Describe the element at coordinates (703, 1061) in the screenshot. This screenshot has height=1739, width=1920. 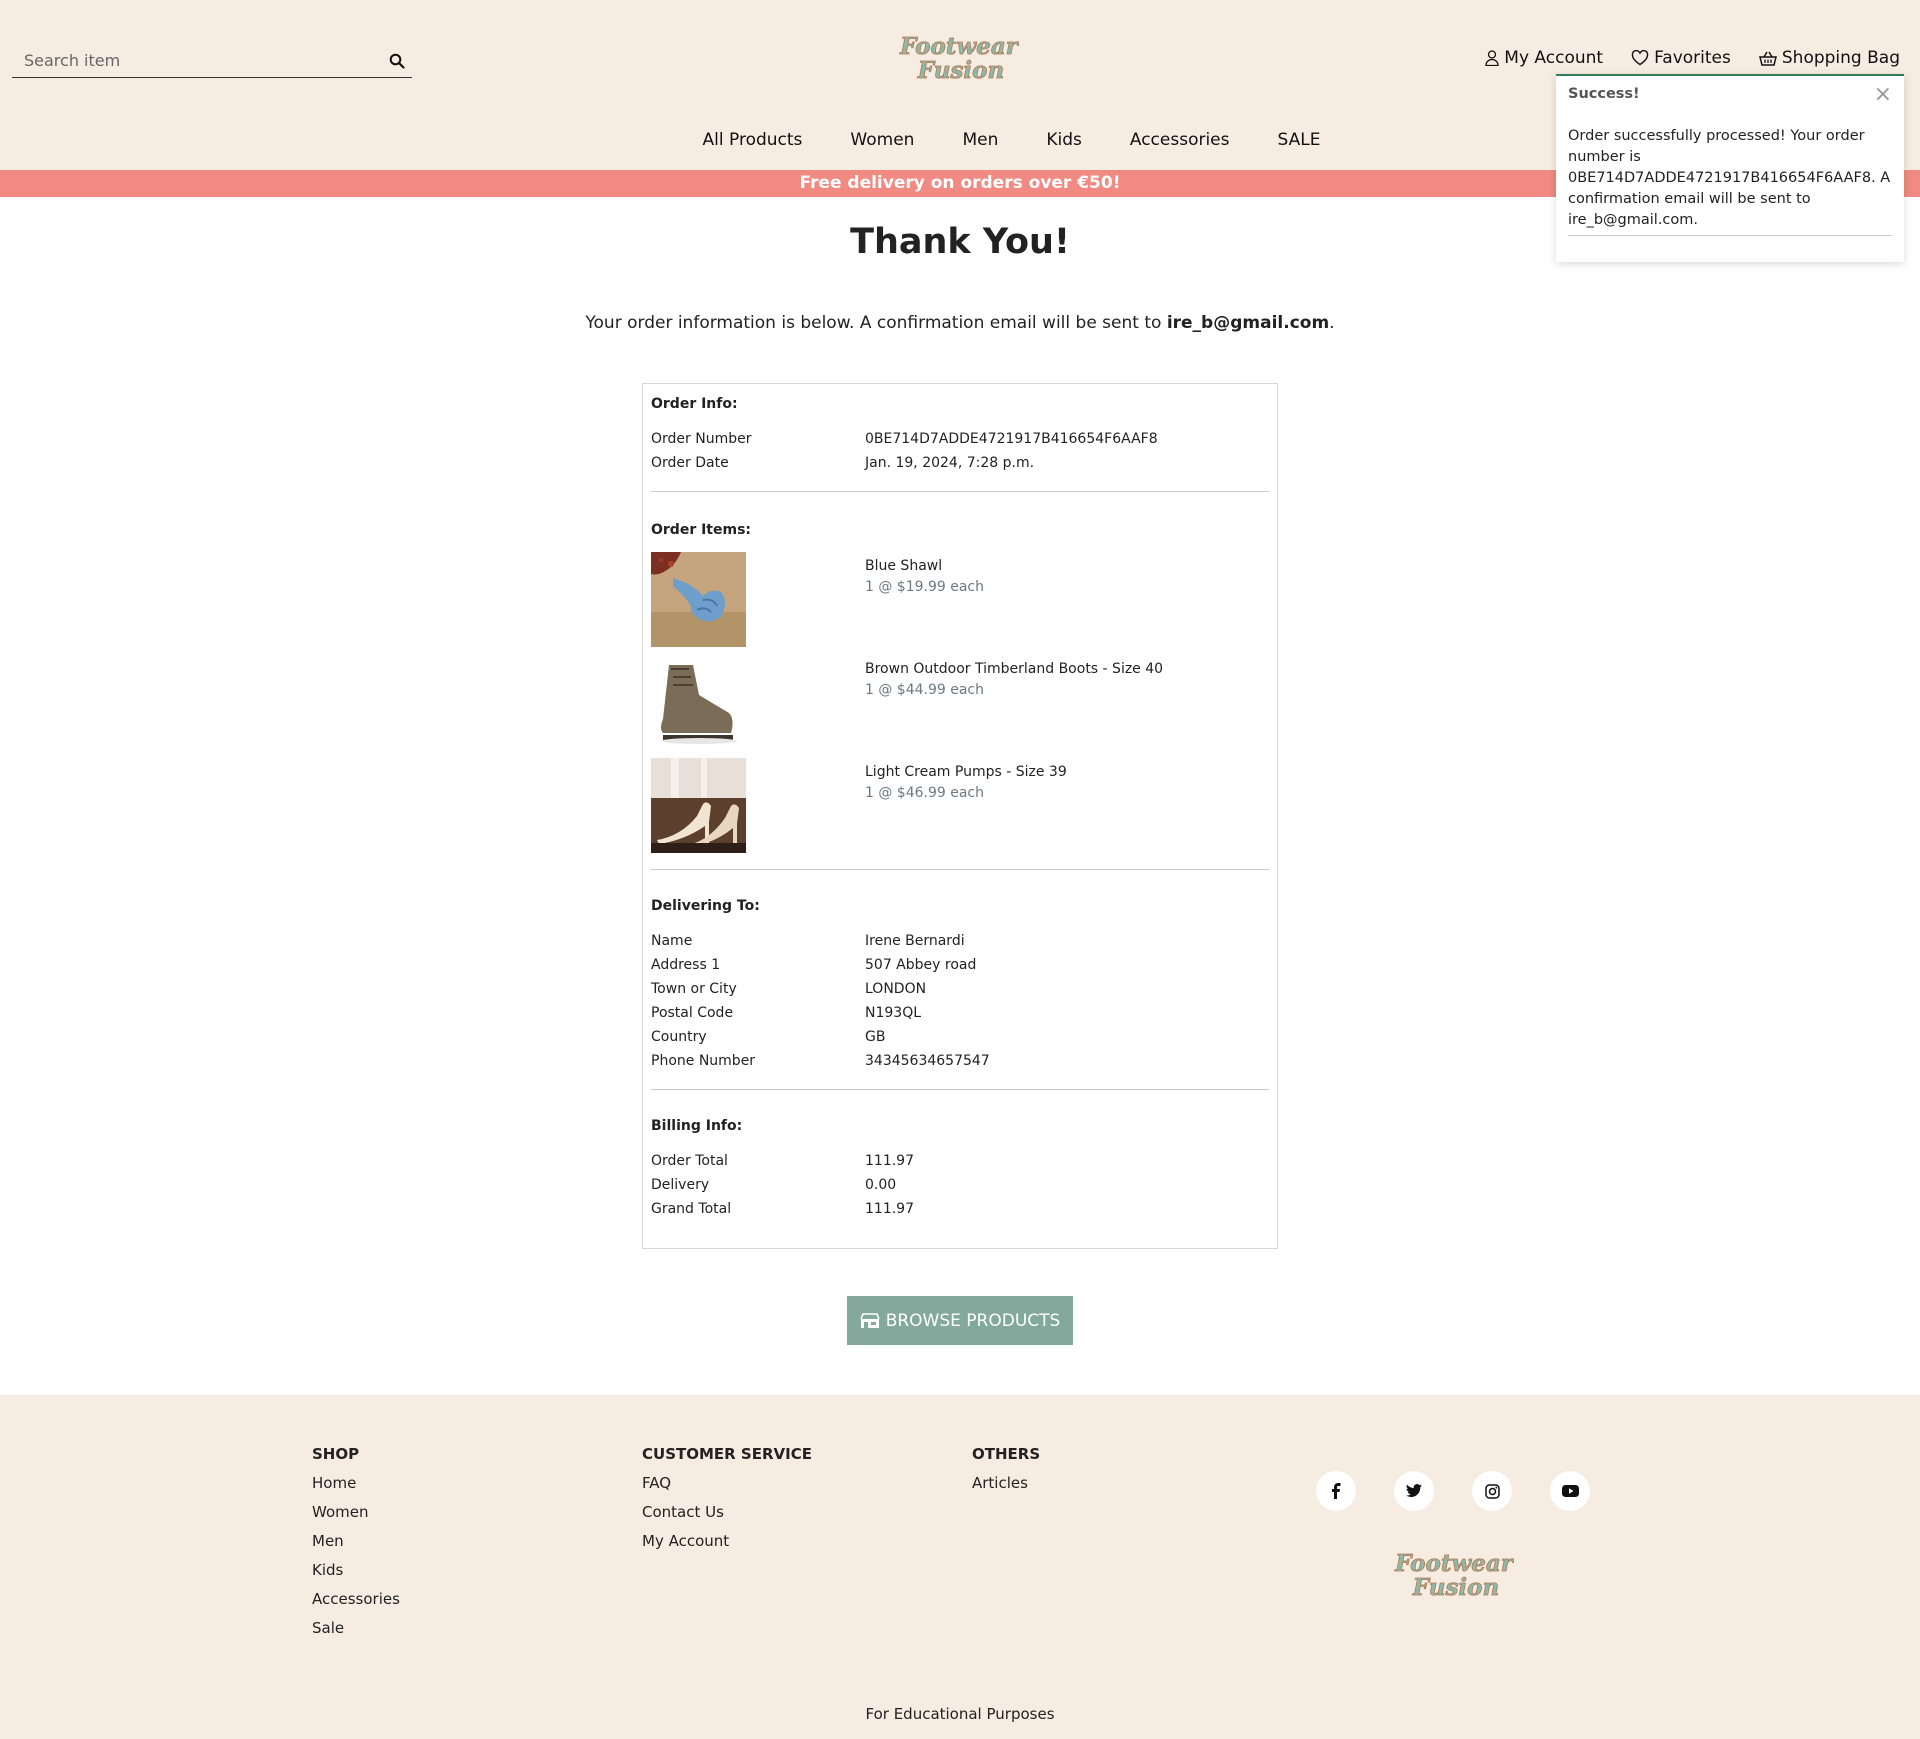
I see `delivery-key: Phone Number` at that location.